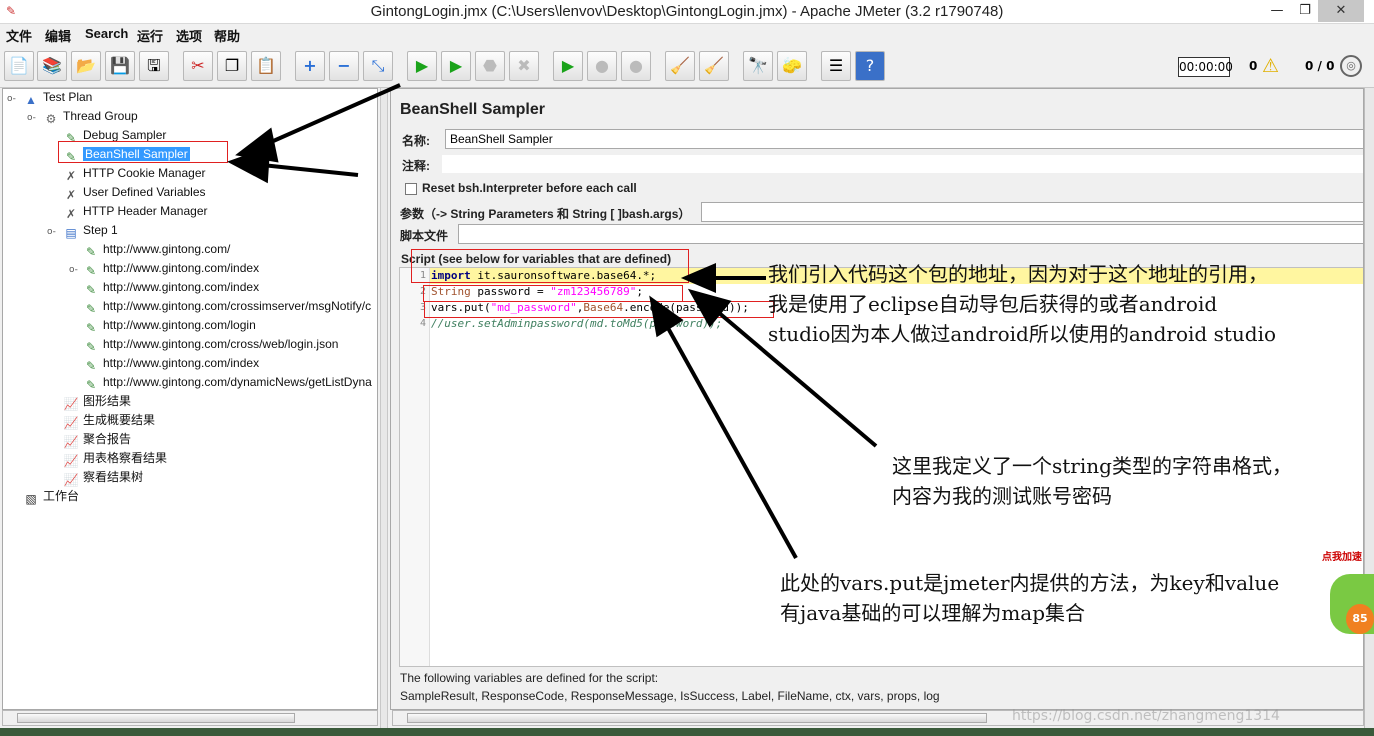  What do you see at coordinates (993, 304) in the screenshot?
I see `annotation-text: 我是使用了eclipse自动导包后获得的或者android` at bounding box center [993, 304].